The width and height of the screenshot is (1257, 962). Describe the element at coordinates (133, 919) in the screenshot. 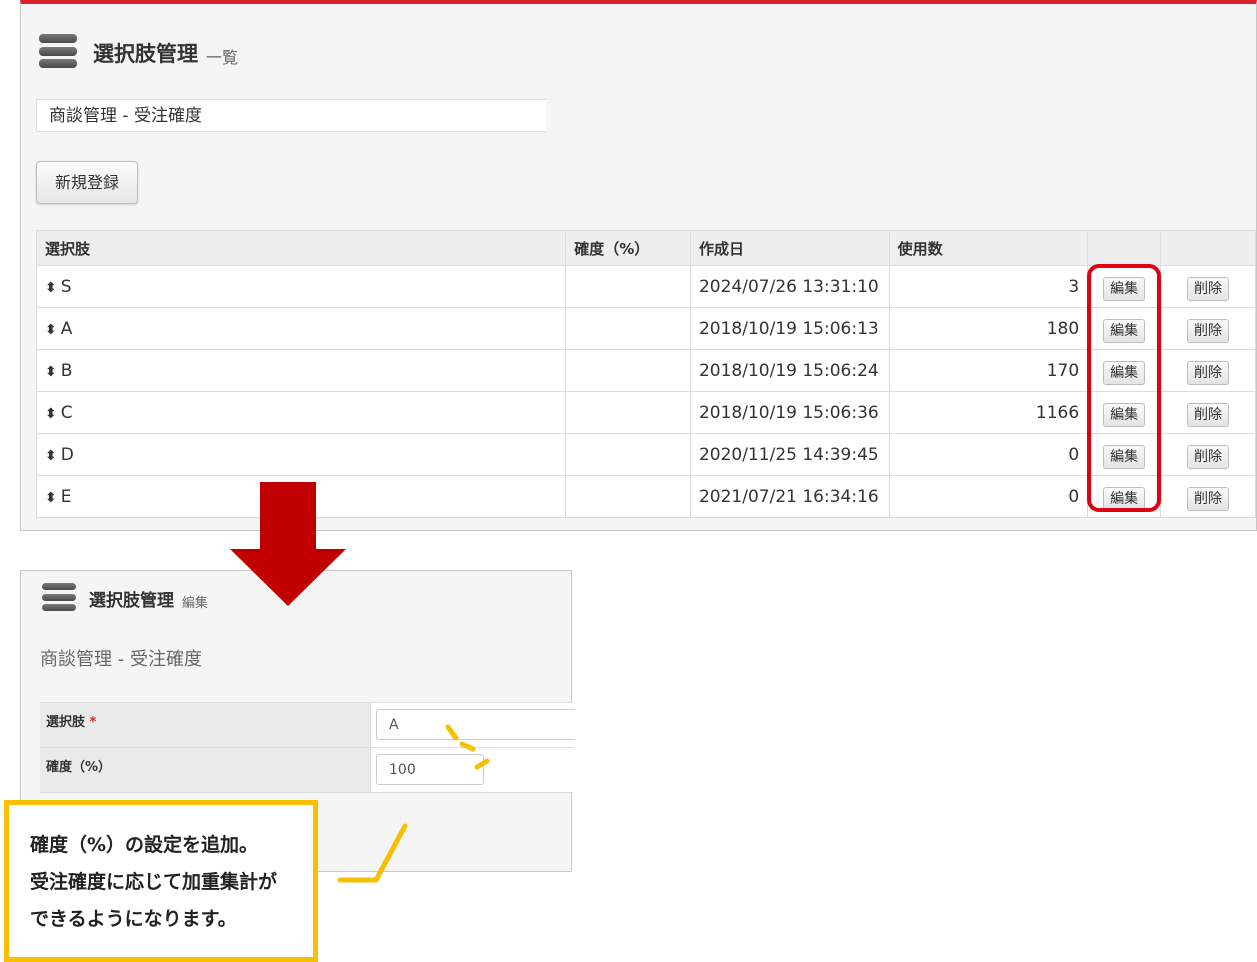

I see `callout-line: できるようになります。` at that location.